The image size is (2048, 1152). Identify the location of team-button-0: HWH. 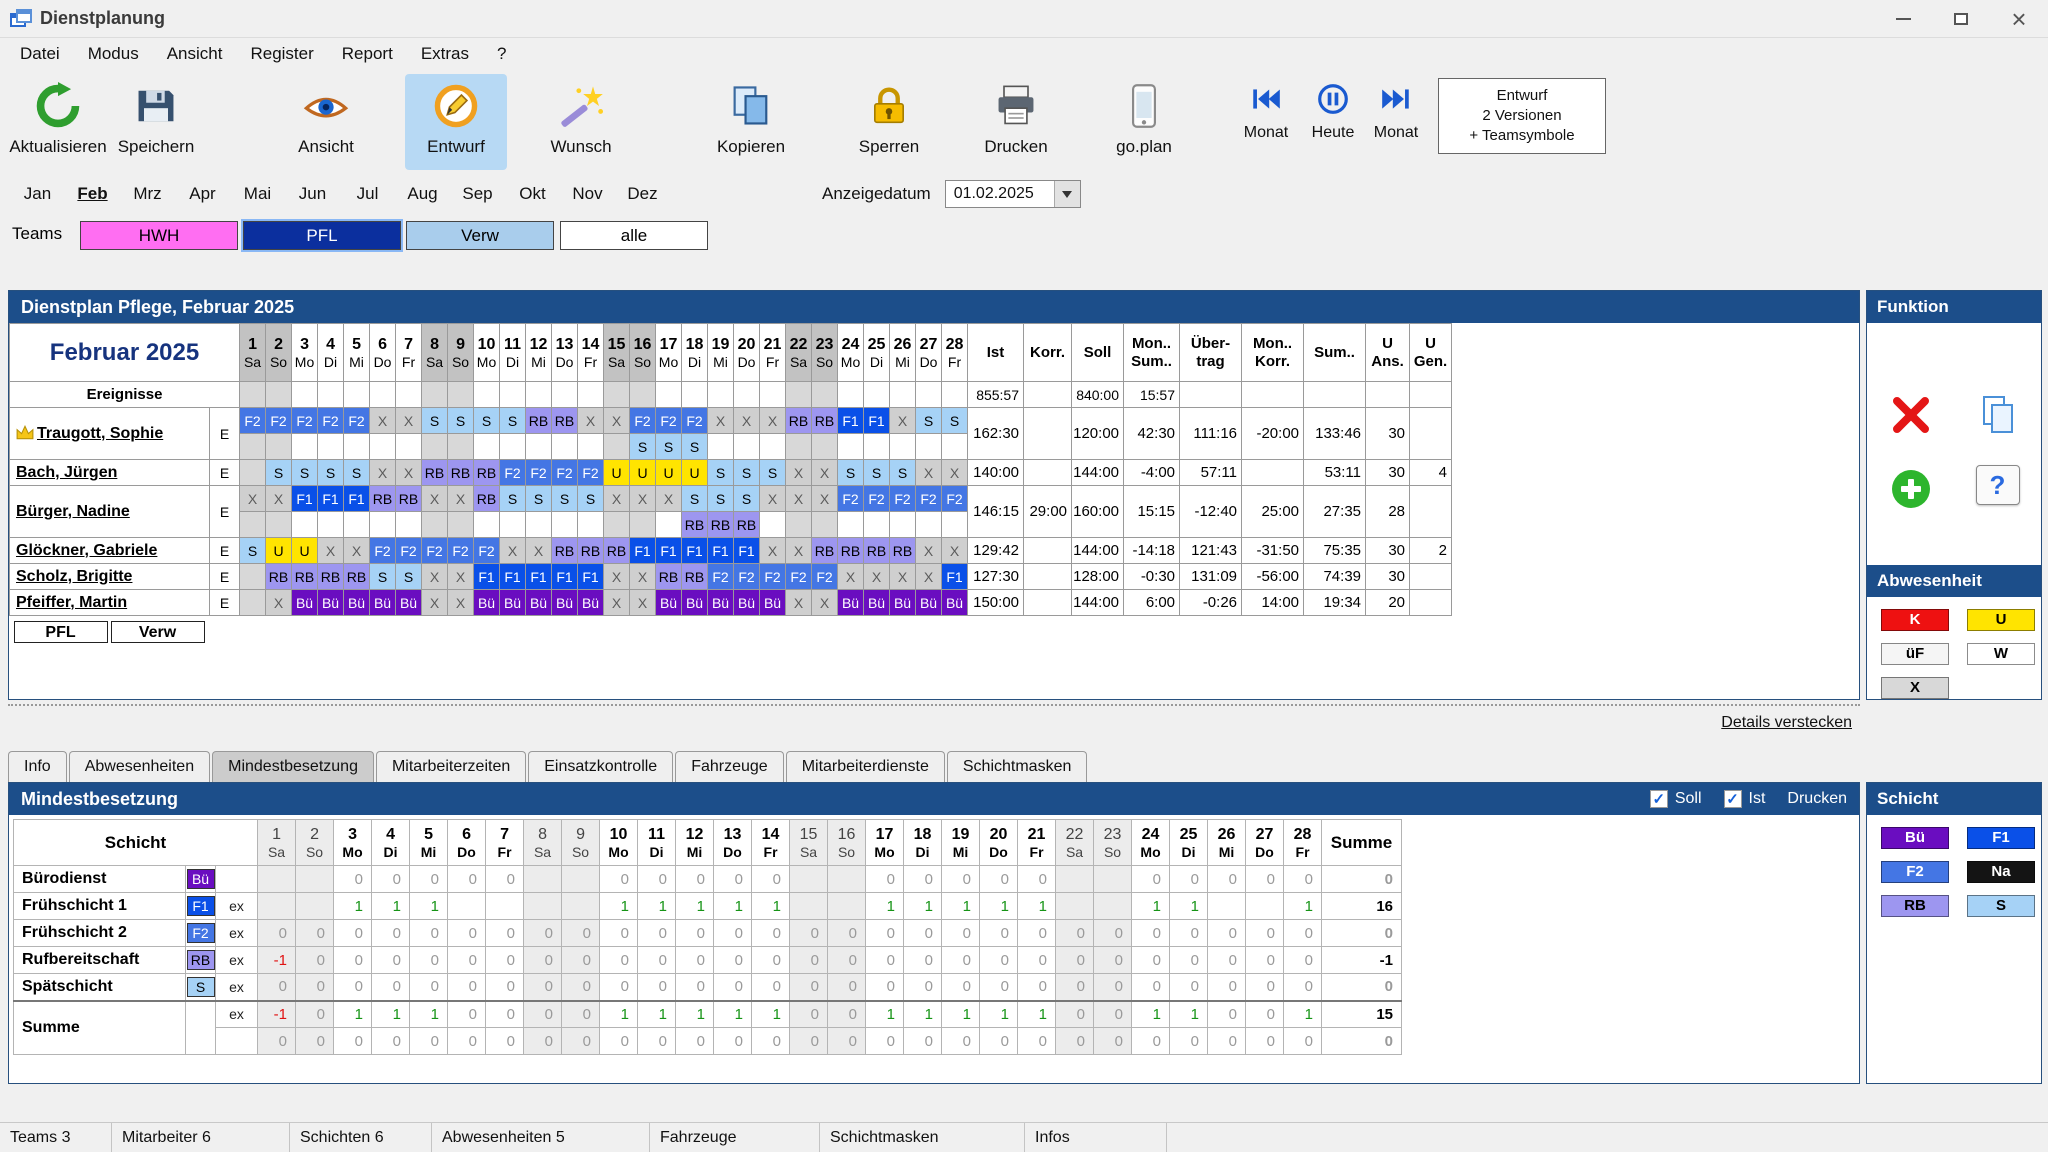
(159, 235).